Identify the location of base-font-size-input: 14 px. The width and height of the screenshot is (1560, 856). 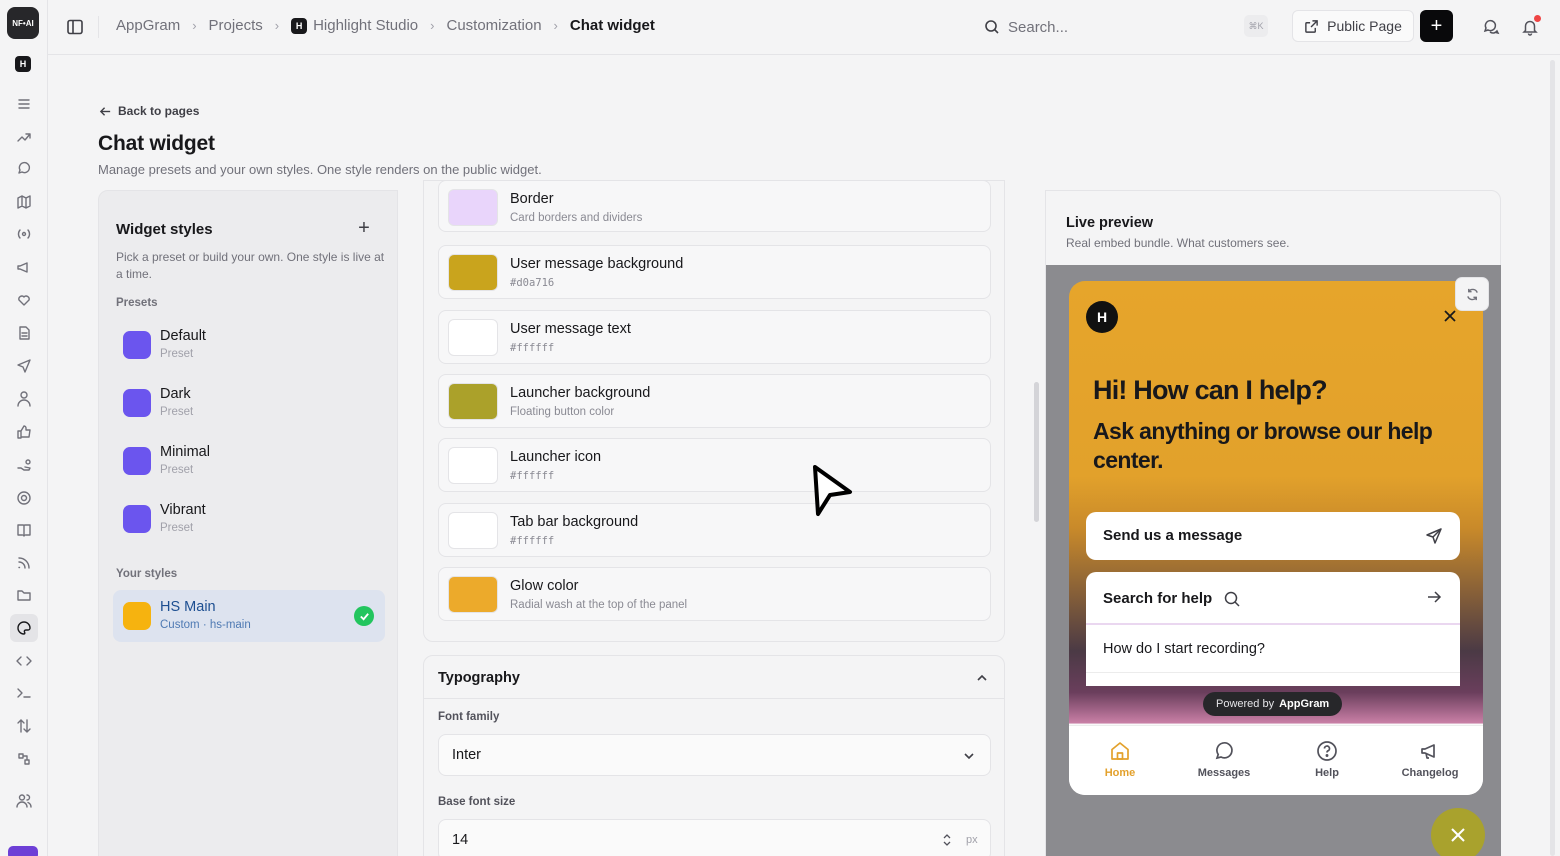
(714, 837).